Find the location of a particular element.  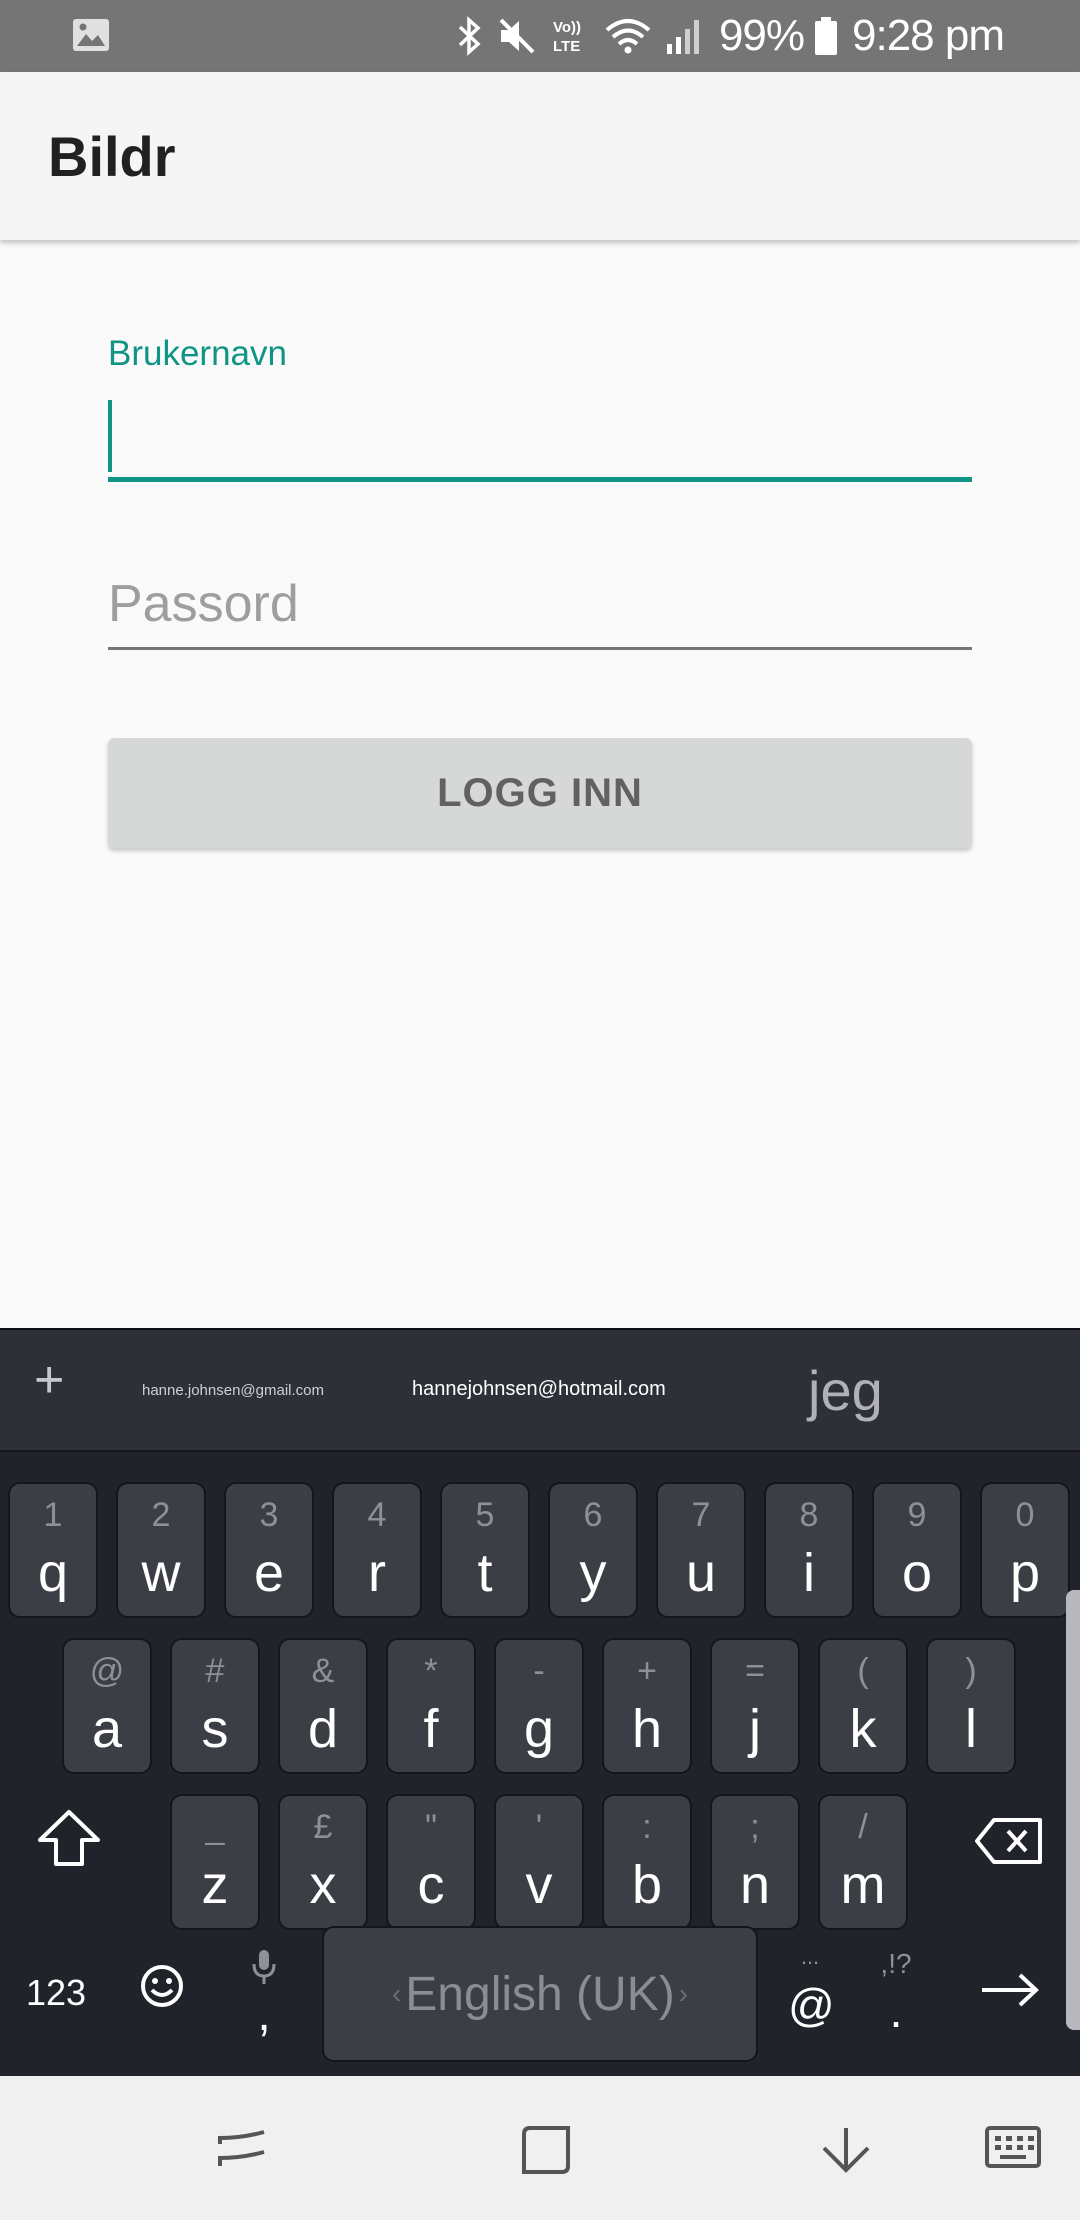

key-secondary-label: + is located at coordinates (647, 1671).